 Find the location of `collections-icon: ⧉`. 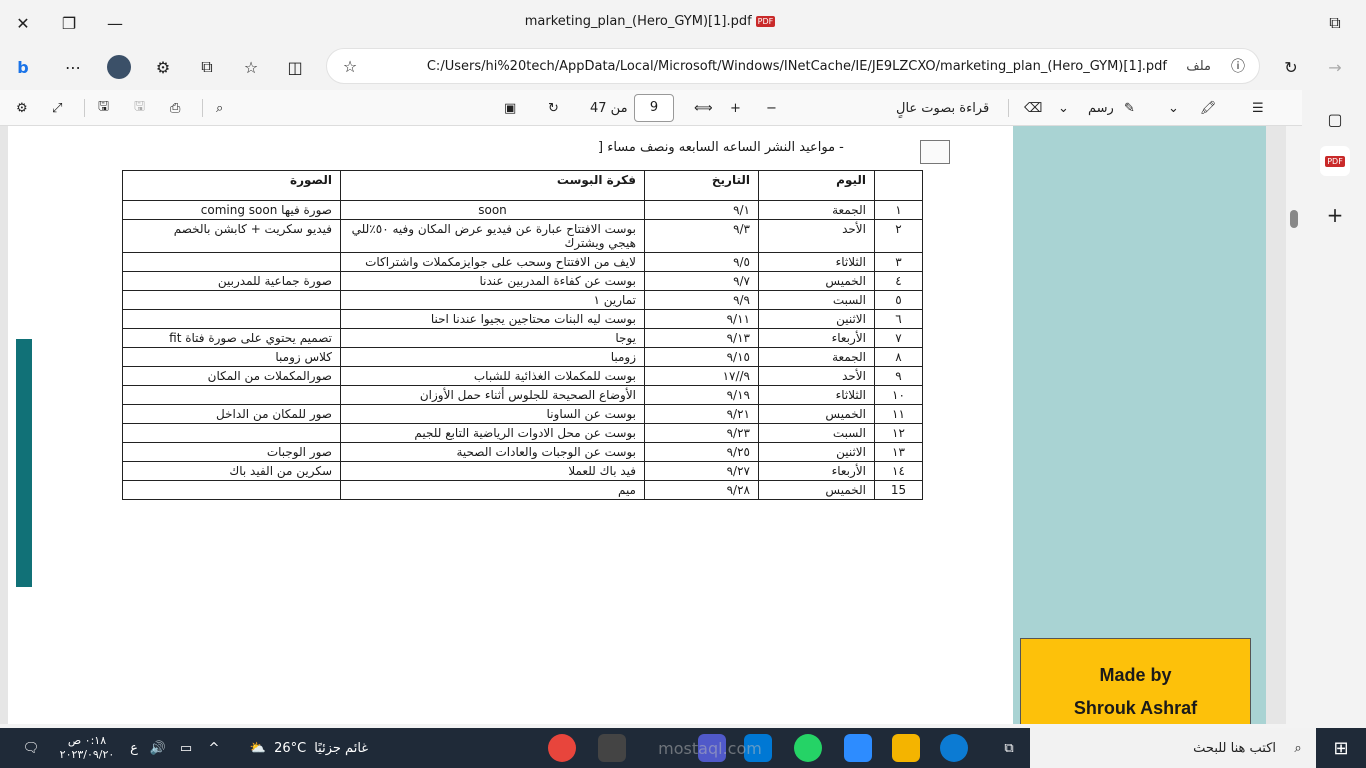

collections-icon: ⧉ is located at coordinates (1335, 23).